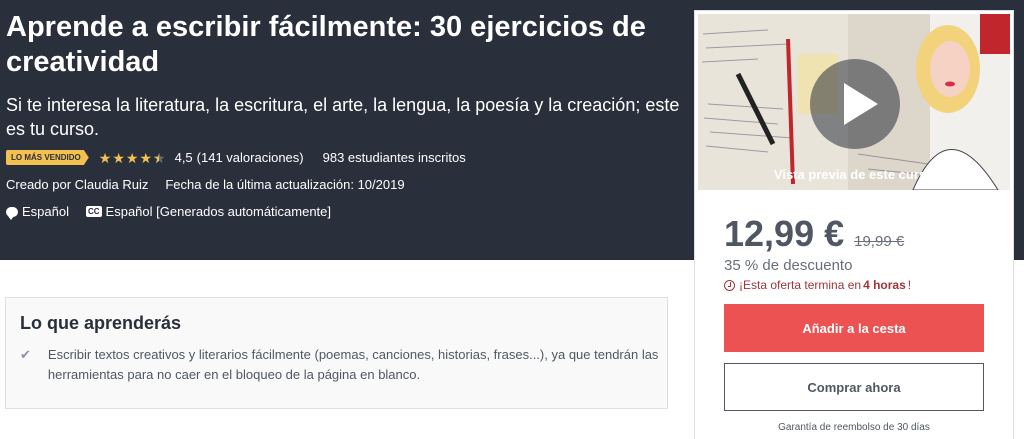 The image size is (1024, 439). Describe the element at coordinates (12, 213) in the screenshot. I see `speech-bubble-icon` at that location.